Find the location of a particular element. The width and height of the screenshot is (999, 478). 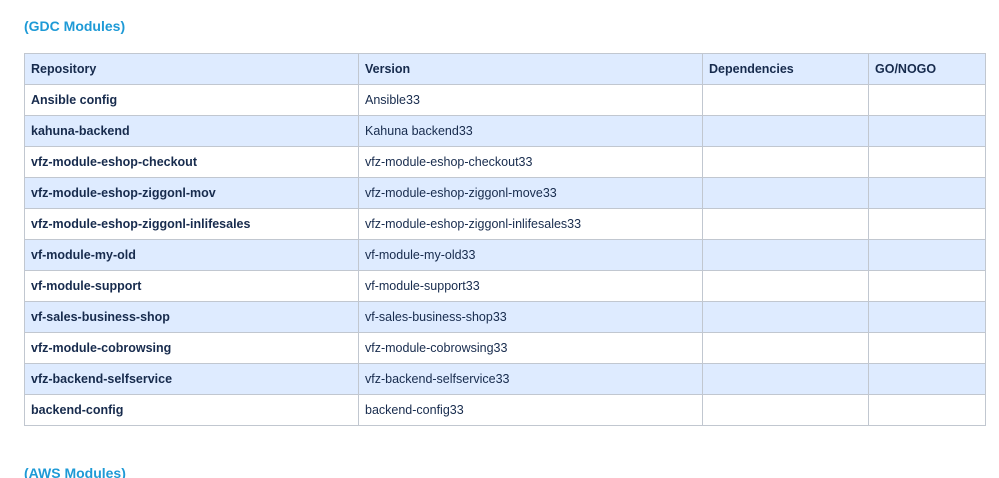

repository-cell: vfz-backend-selfservice is located at coordinates (191, 379).